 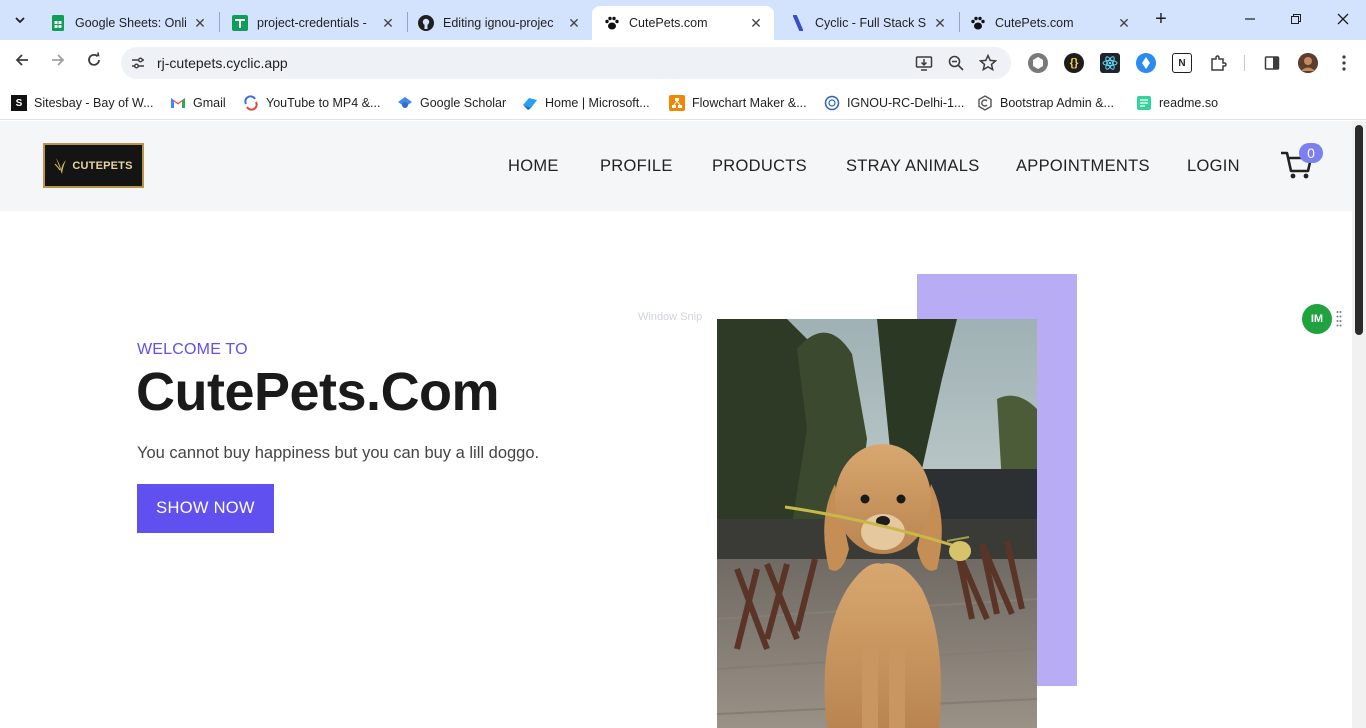 What do you see at coordinates (19, 103) in the screenshot?
I see `sitesbay-icon: S` at bounding box center [19, 103].